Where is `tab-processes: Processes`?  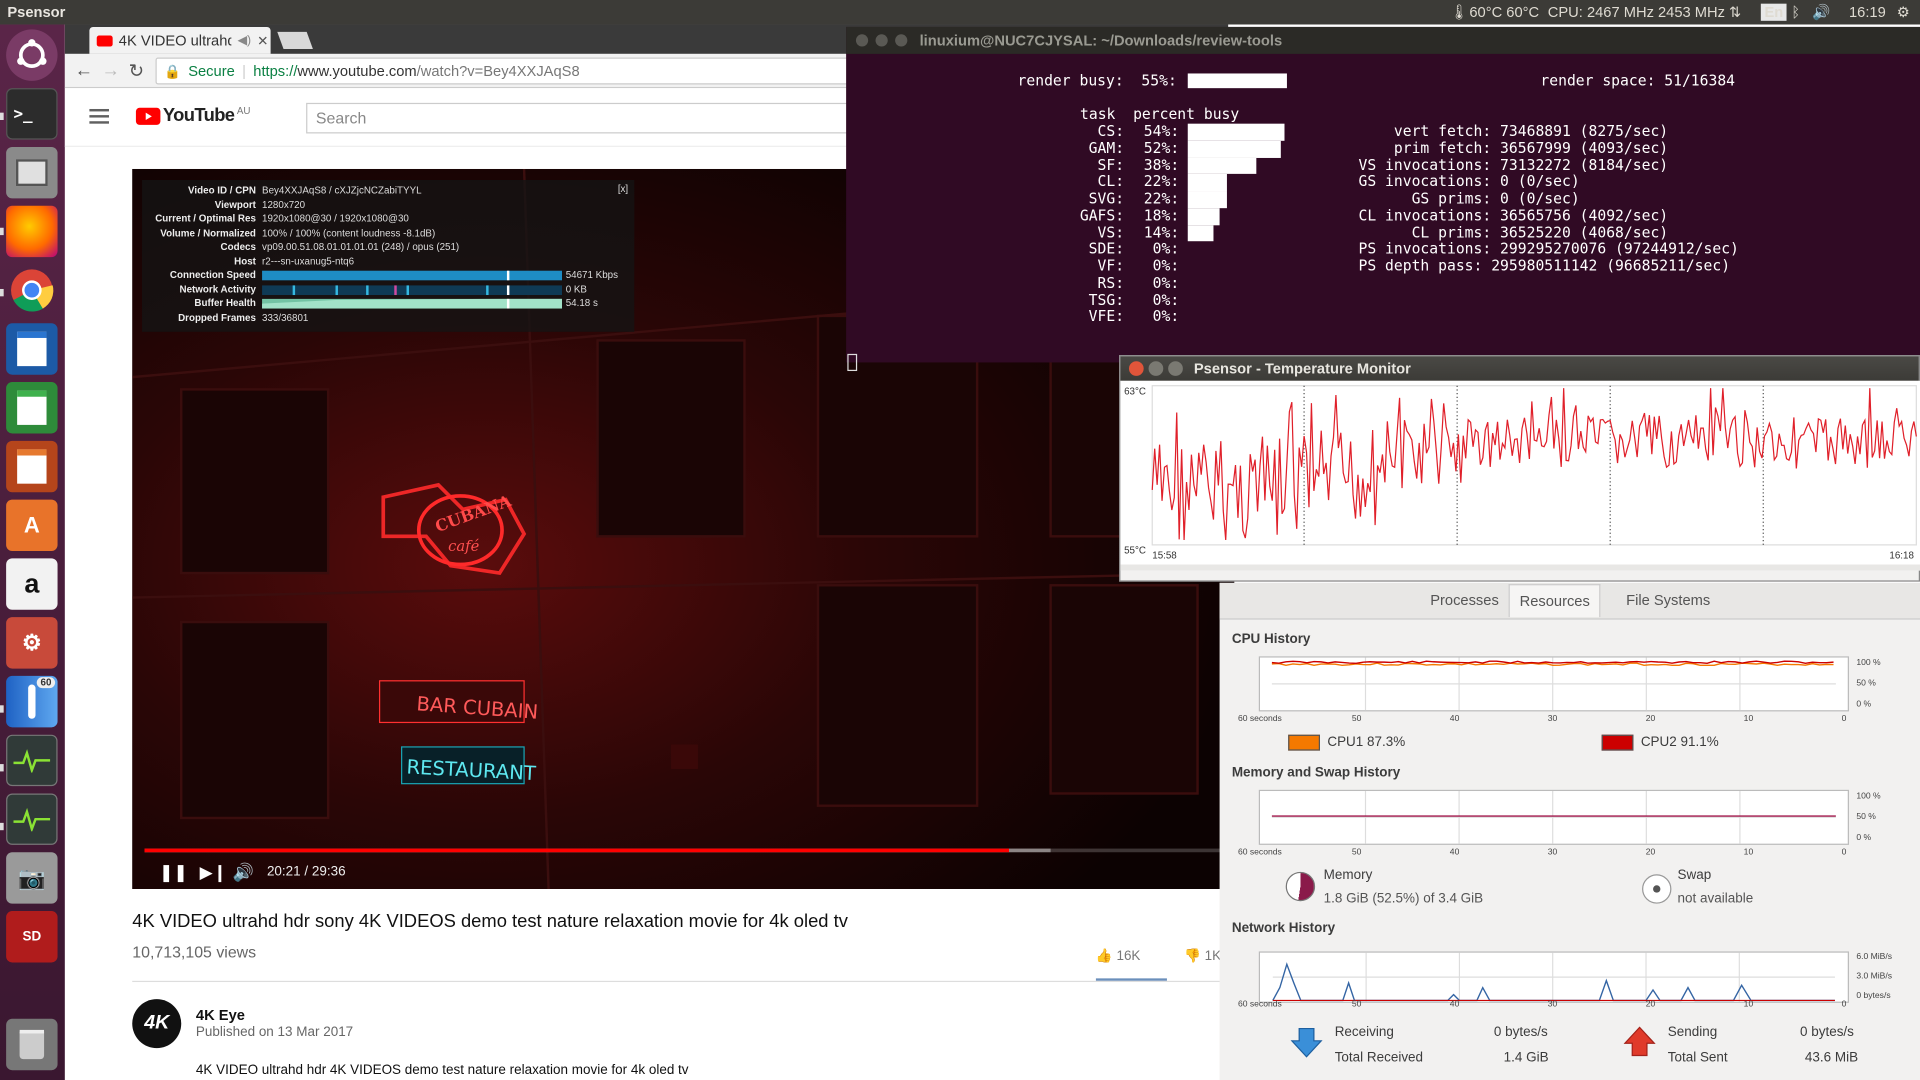
tab-processes: Processes is located at coordinates (1464, 599).